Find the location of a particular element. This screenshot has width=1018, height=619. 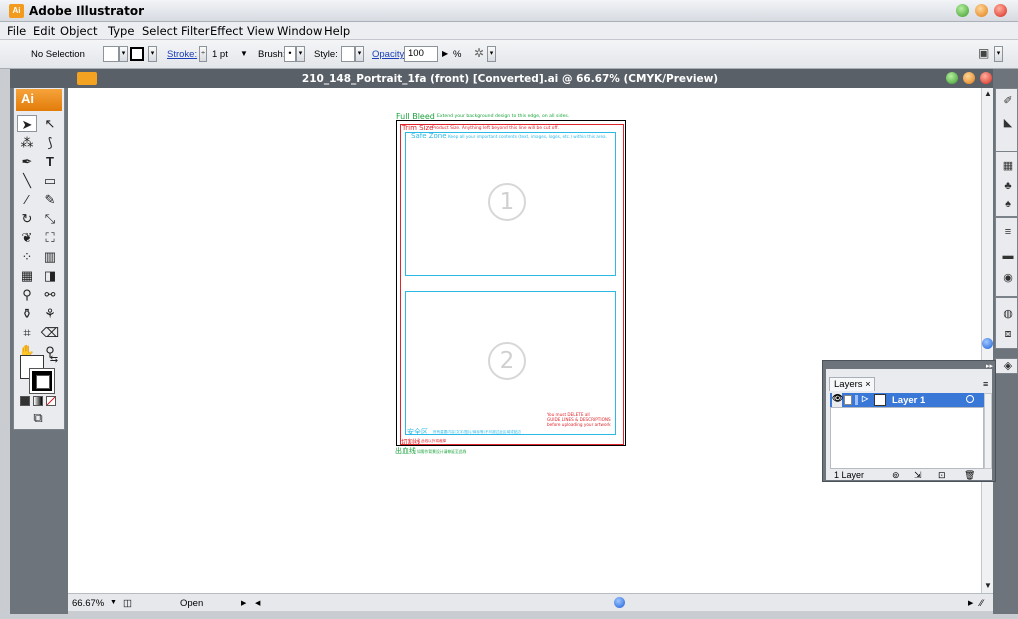

stroke-stepper: ÷ is located at coordinates (203, 54).